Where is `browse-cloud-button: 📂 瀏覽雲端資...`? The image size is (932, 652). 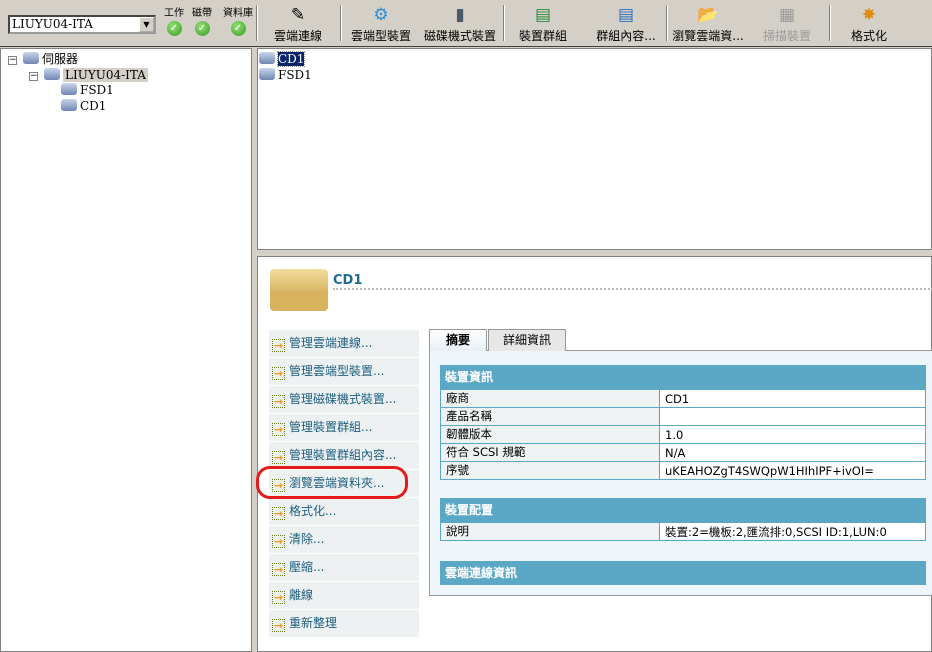
browse-cloud-button: 📂 瀏覽雲端資... is located at coordinates (708, 24).